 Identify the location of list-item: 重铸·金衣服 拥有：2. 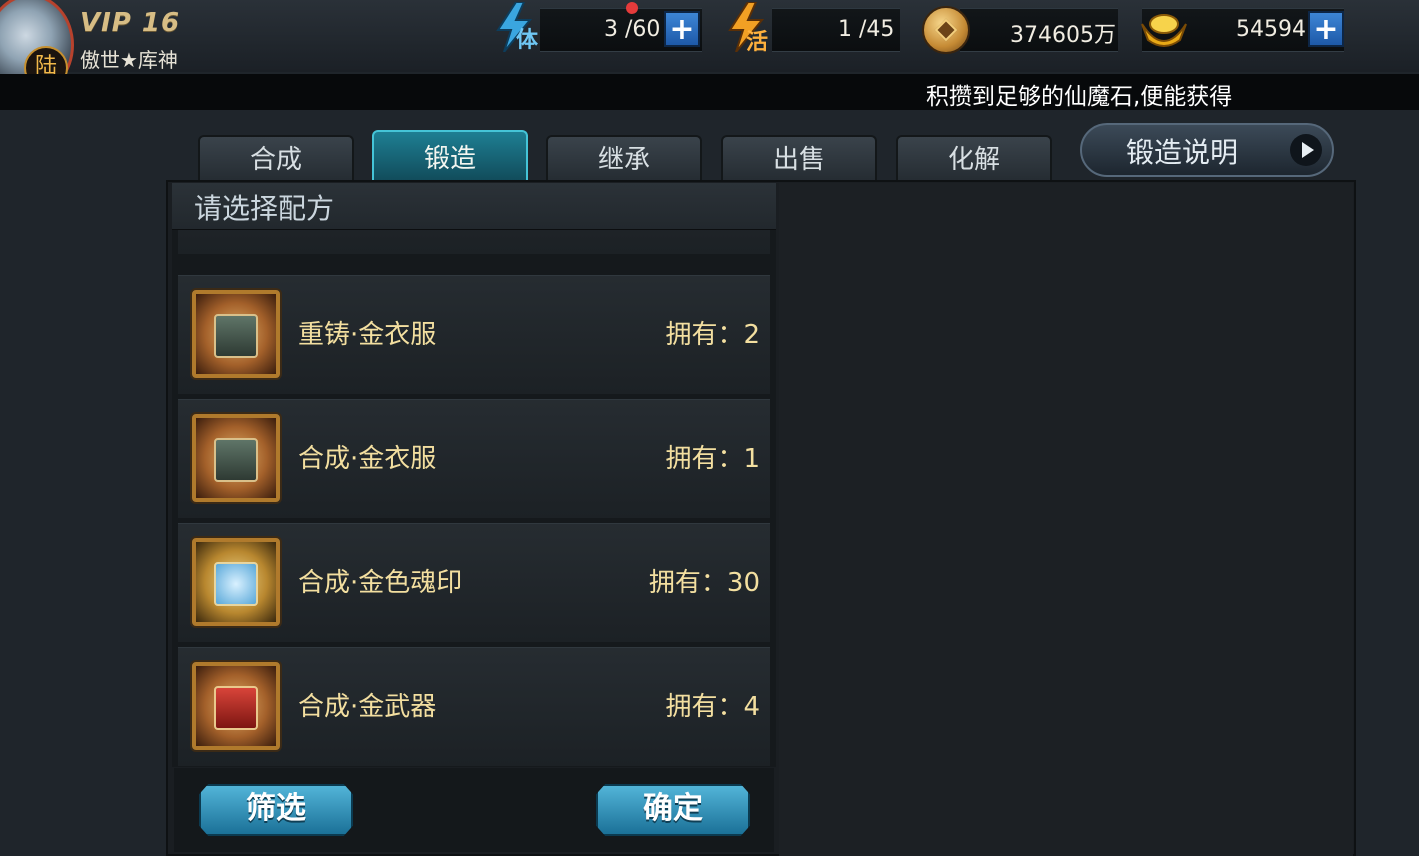
(474, 334).